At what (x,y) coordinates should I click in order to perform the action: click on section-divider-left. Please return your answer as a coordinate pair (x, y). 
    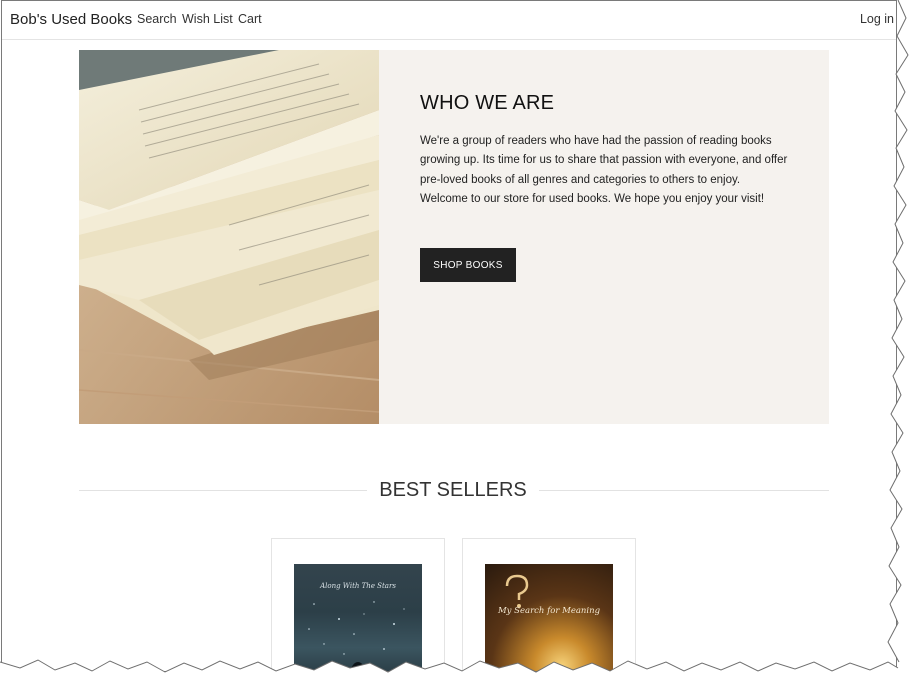
    Looking at the image, I should click on (223, 490).